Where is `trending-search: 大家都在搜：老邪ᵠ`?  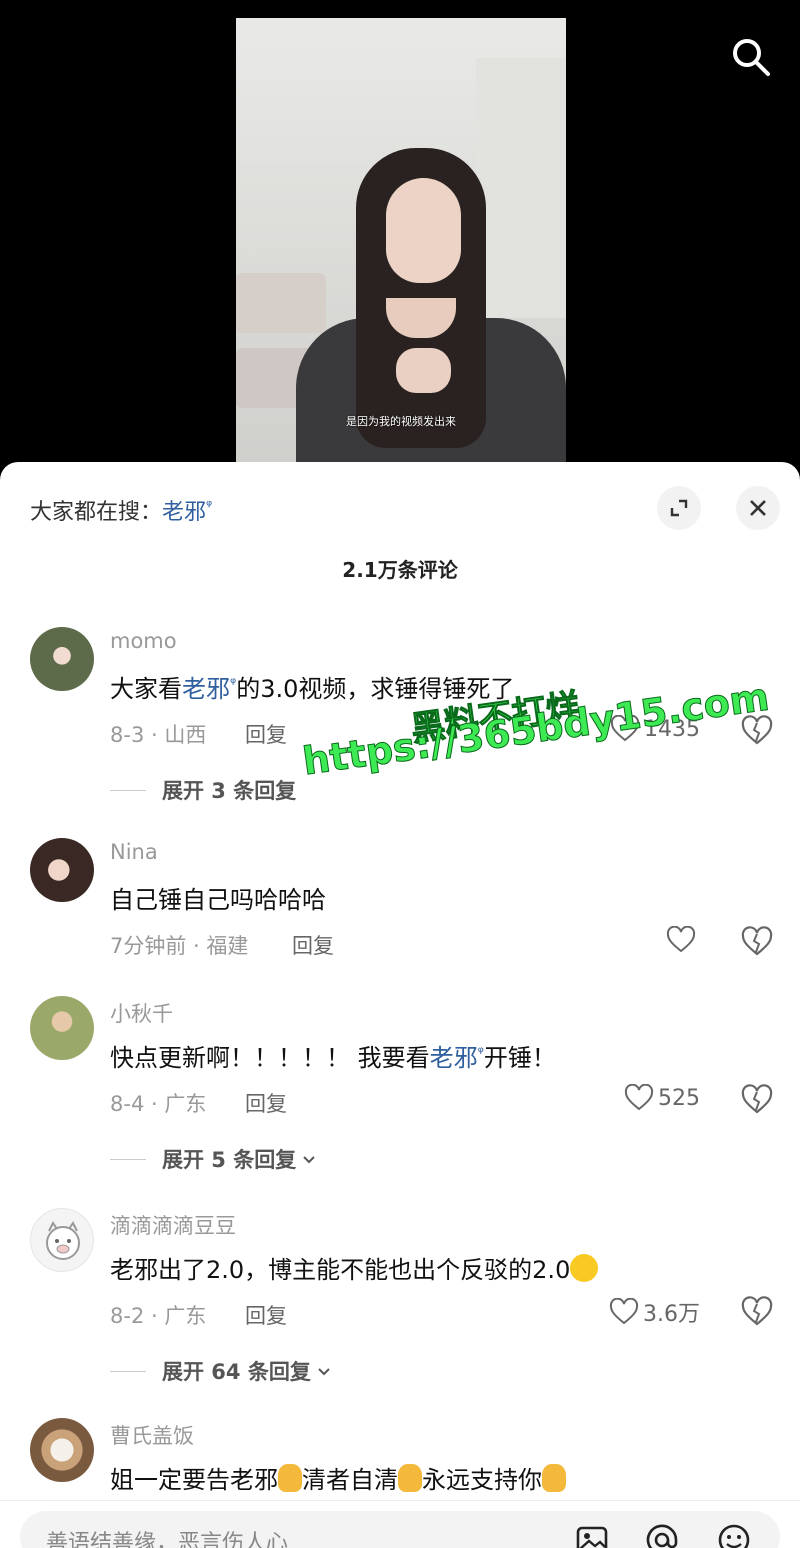
trending-search: 大家都在搜：老邪ᵠ is located at coordinates (121, 510).